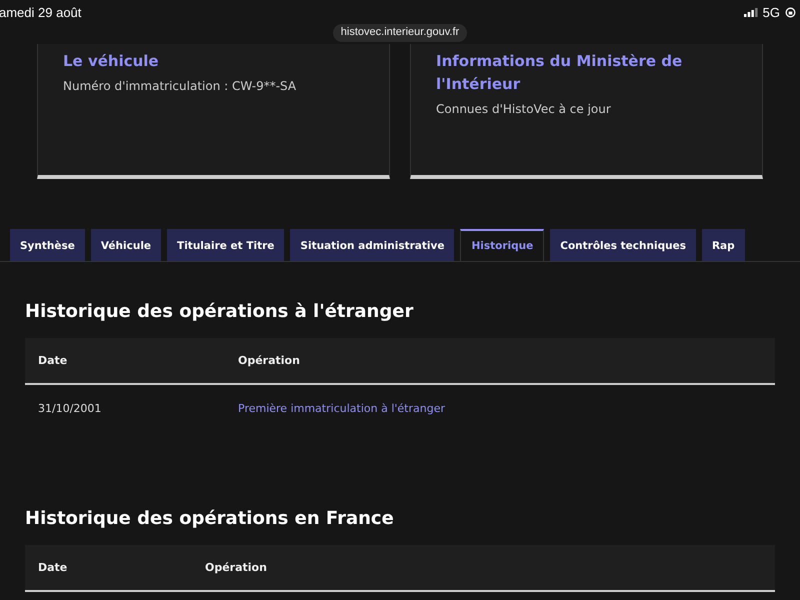 Image resolution: width=800 pixels, height=600 pixels. What do you see at coordinates (210, 519) in the screenshot?
I see `section-heading: Historique des opérations en France` at bounding box center [210, 519].